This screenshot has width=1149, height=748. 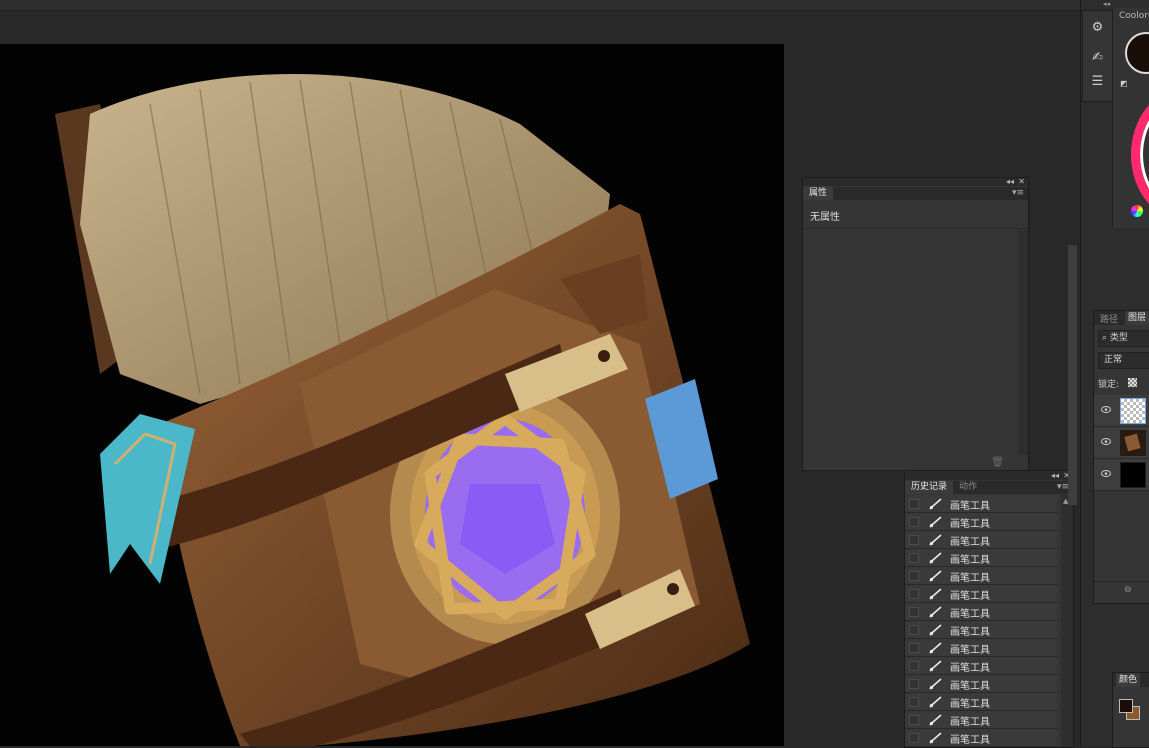 I want to click on trash-icon: 🗑, so click(x=997, y=462).